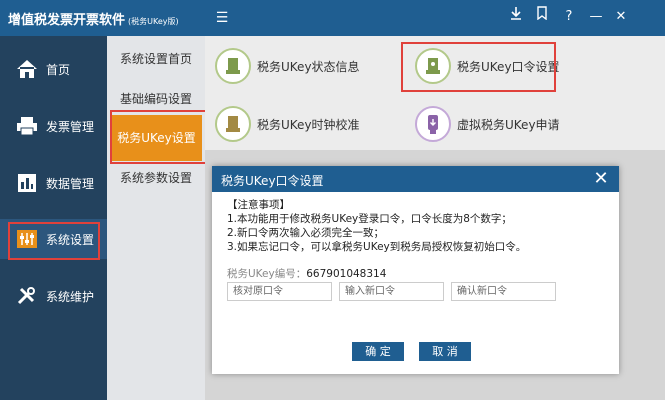 This screenshot has height=400, width=665. Describe the element at coordinates (601, 179) in the screenshot. I see `dialog-close-icon: ✕` at that location.